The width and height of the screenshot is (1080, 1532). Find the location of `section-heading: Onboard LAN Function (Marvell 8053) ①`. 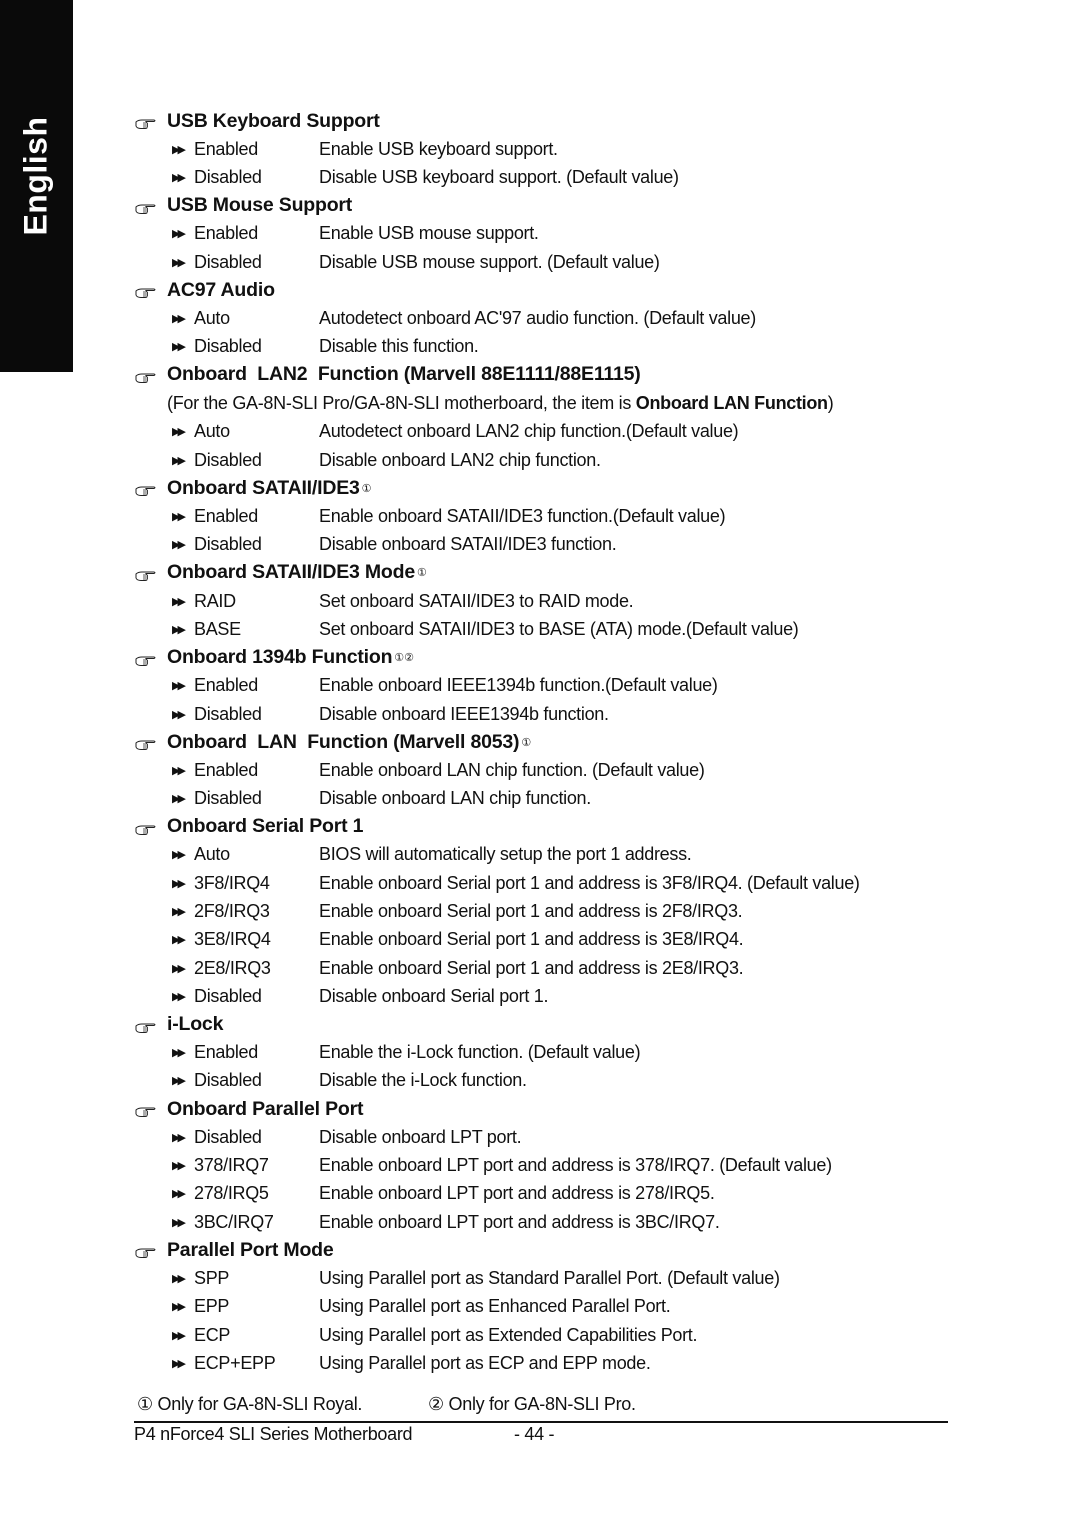

section-heading: Onboard LAN Function (Marvell 8053) ① is located at coordinates (550, 742).